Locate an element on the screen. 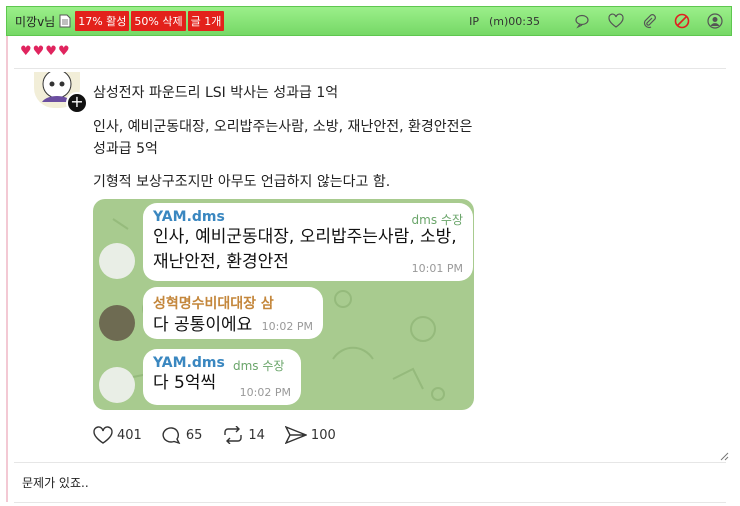 Image resolution: width=740 pixels, height=506 pixels. block-icon is located at coordinates (682, 21).